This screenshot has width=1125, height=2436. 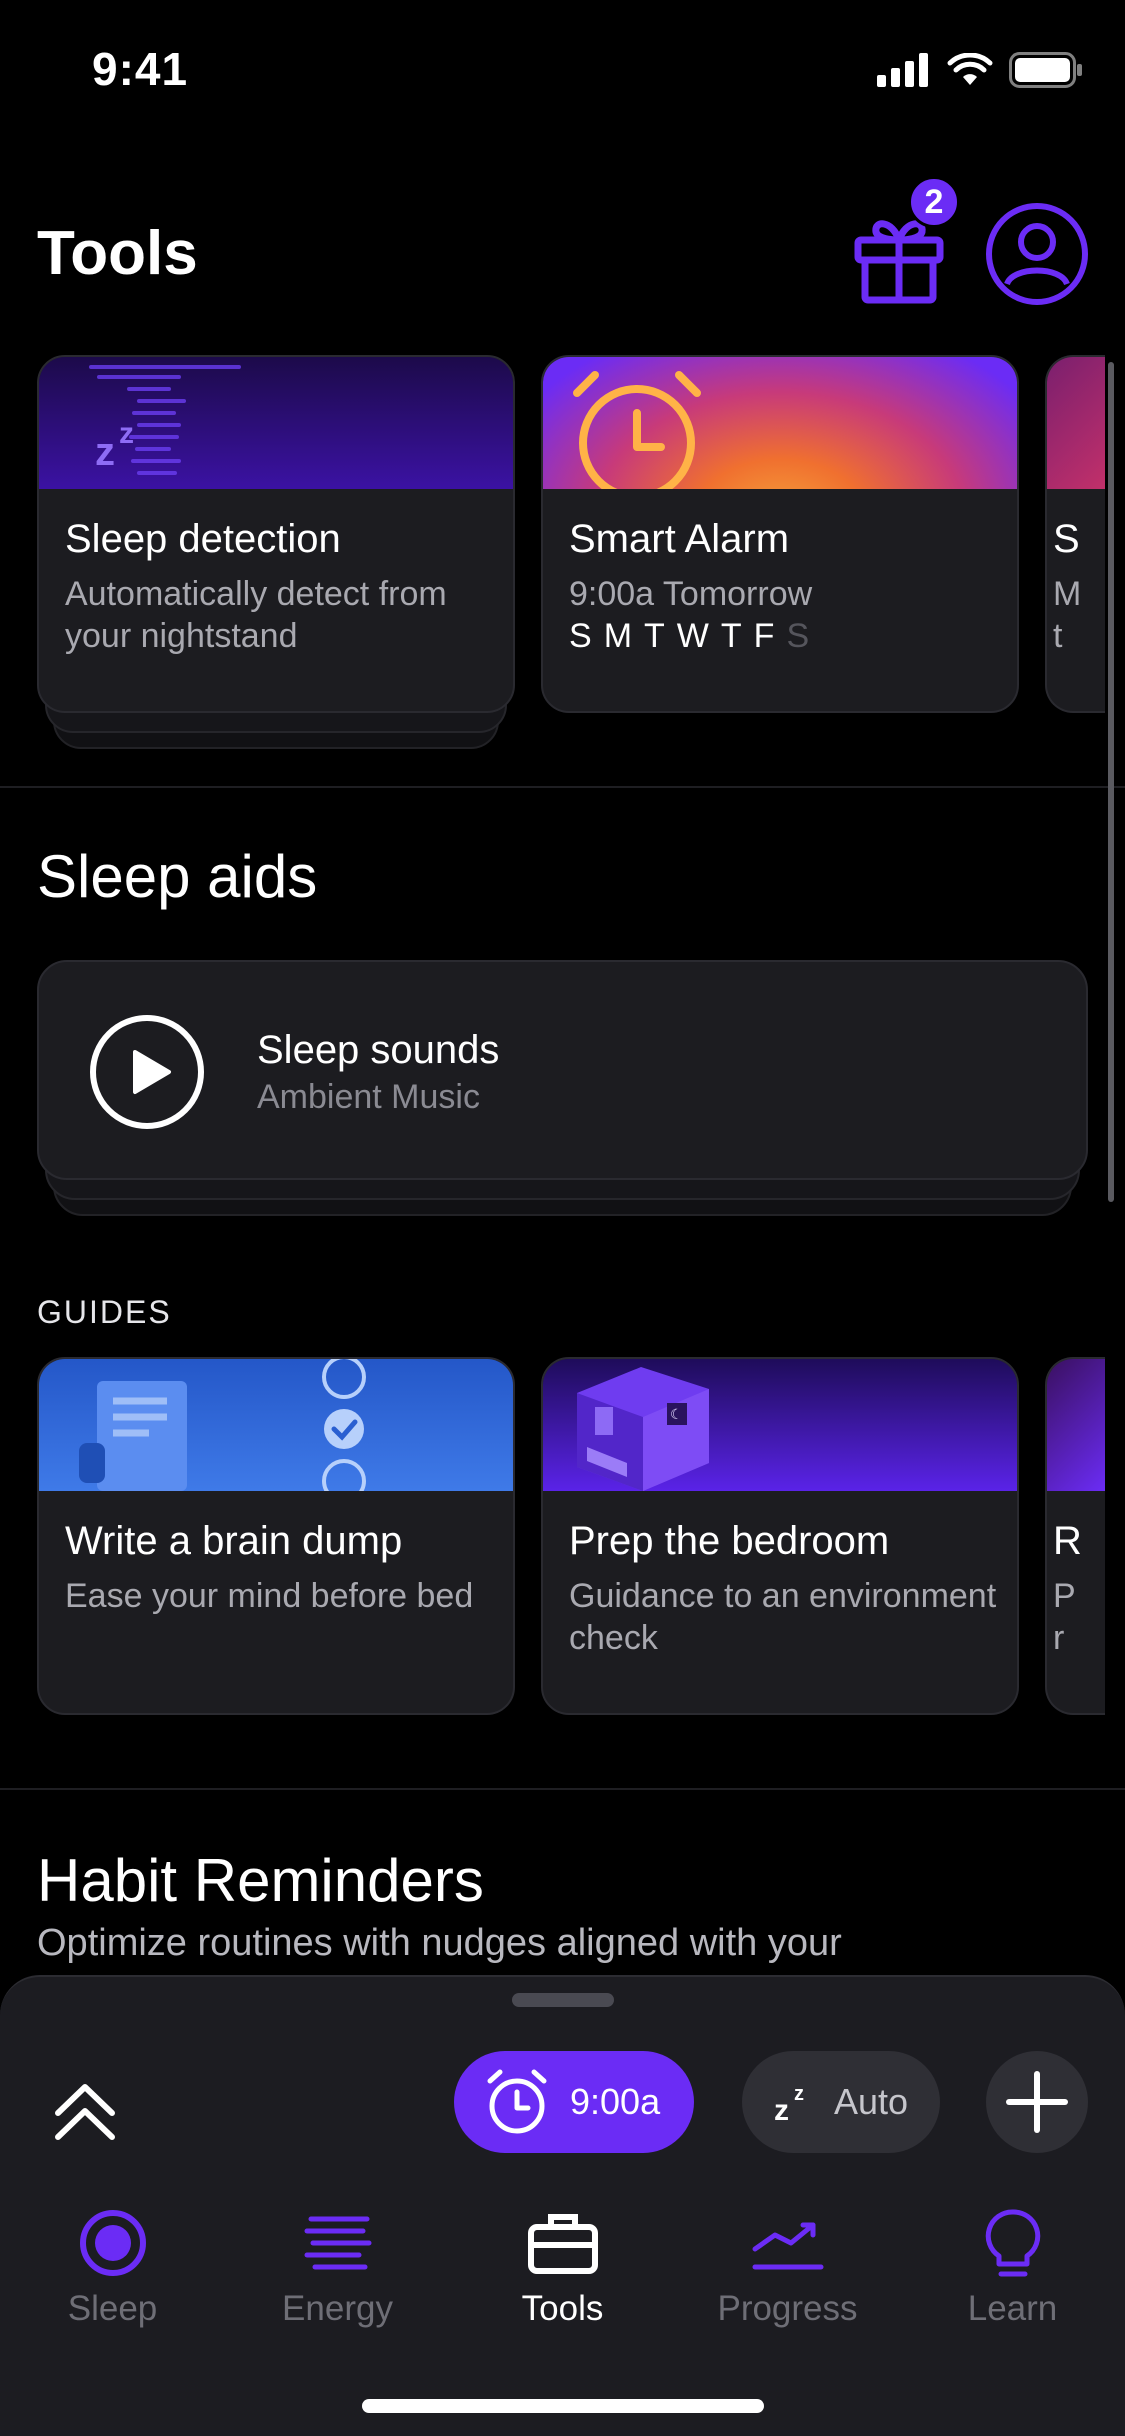 I want to click on page-title: Tools, so click(x=117, y=253).